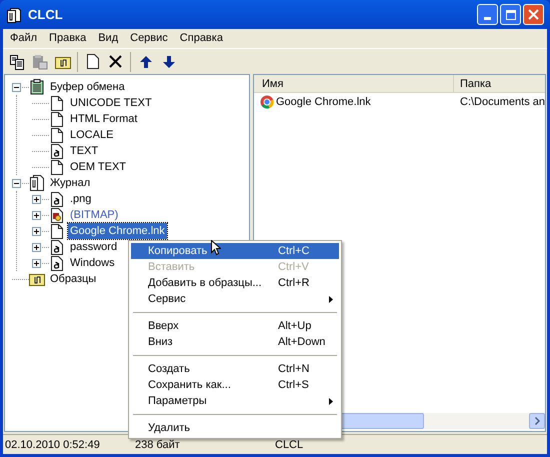  I want to click on documents-icon, so click(37, 183).